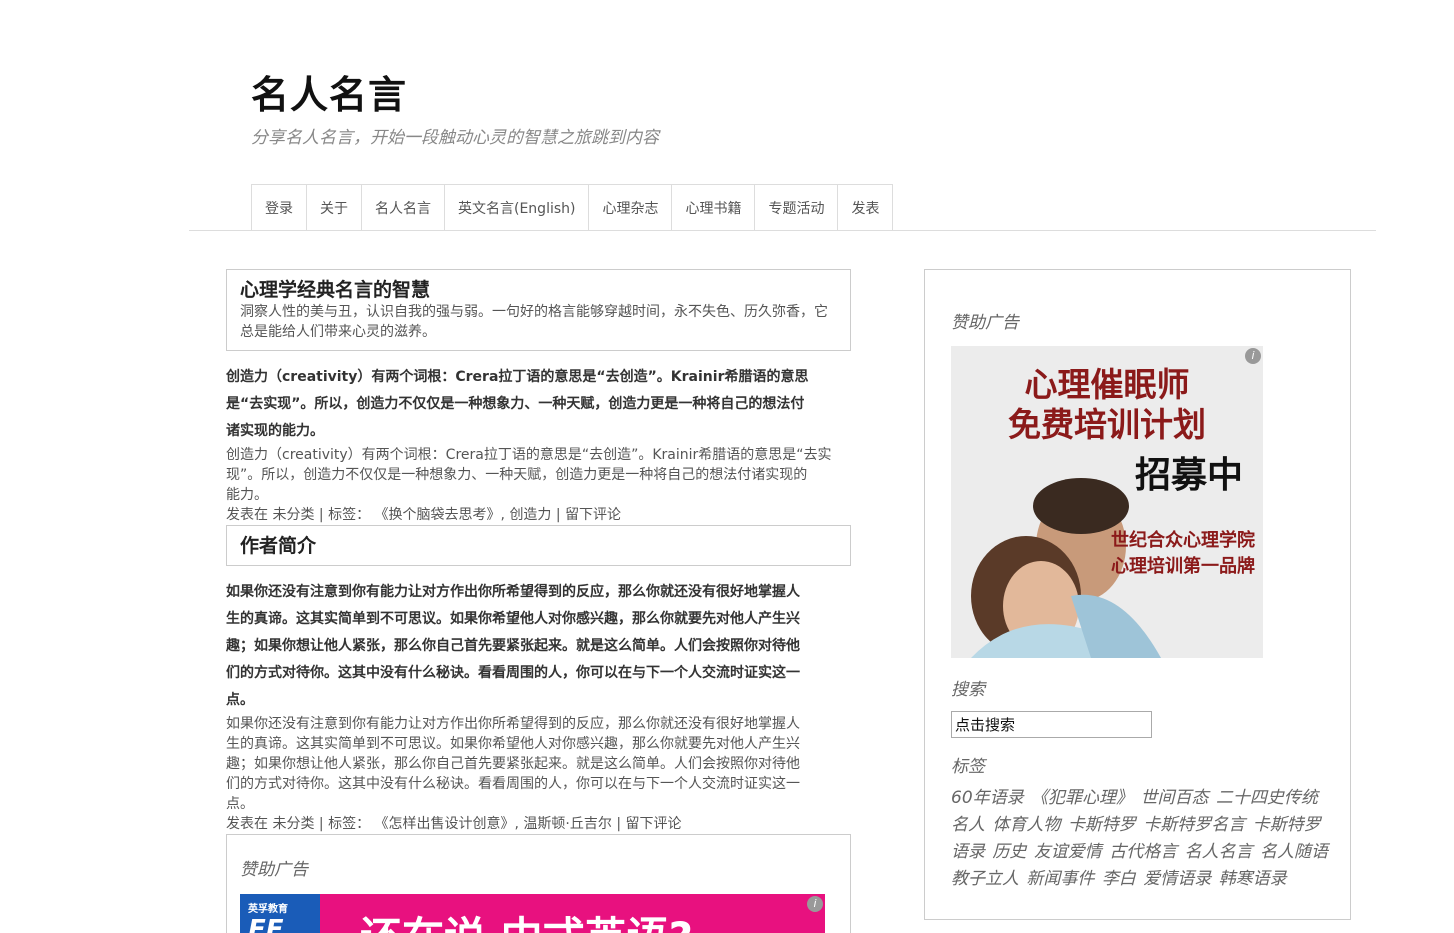 Image resolution: width=1454 pixels, height=933 pixels. Describe the element at coordinates (1107, 502) in the screenshot. I see `hypnotist-ad: 心理催眠师 免费培训计划 招募中 世纪合众心理学院 心理培训第一品牌 i` at that location.